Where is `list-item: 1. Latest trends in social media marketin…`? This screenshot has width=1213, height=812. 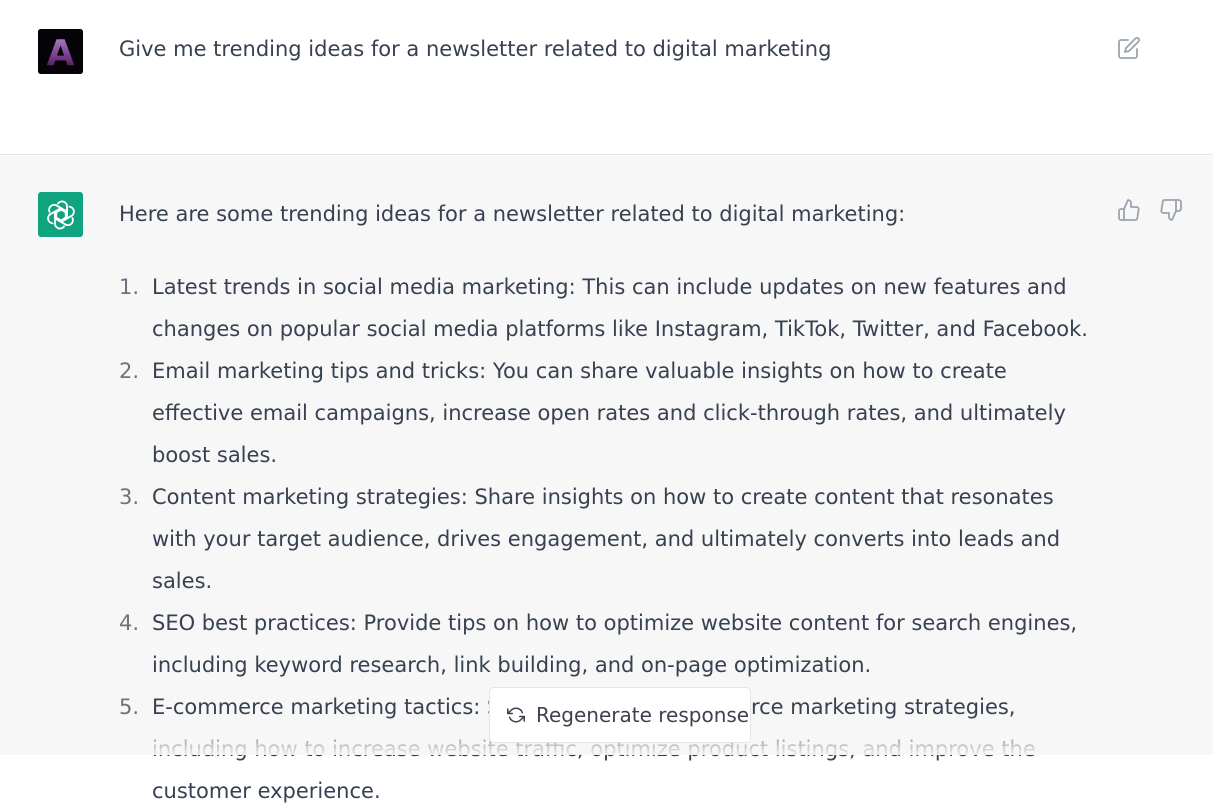 list-item: 1. Latest trends in social media marketin… is located at coordinates (611, 308).